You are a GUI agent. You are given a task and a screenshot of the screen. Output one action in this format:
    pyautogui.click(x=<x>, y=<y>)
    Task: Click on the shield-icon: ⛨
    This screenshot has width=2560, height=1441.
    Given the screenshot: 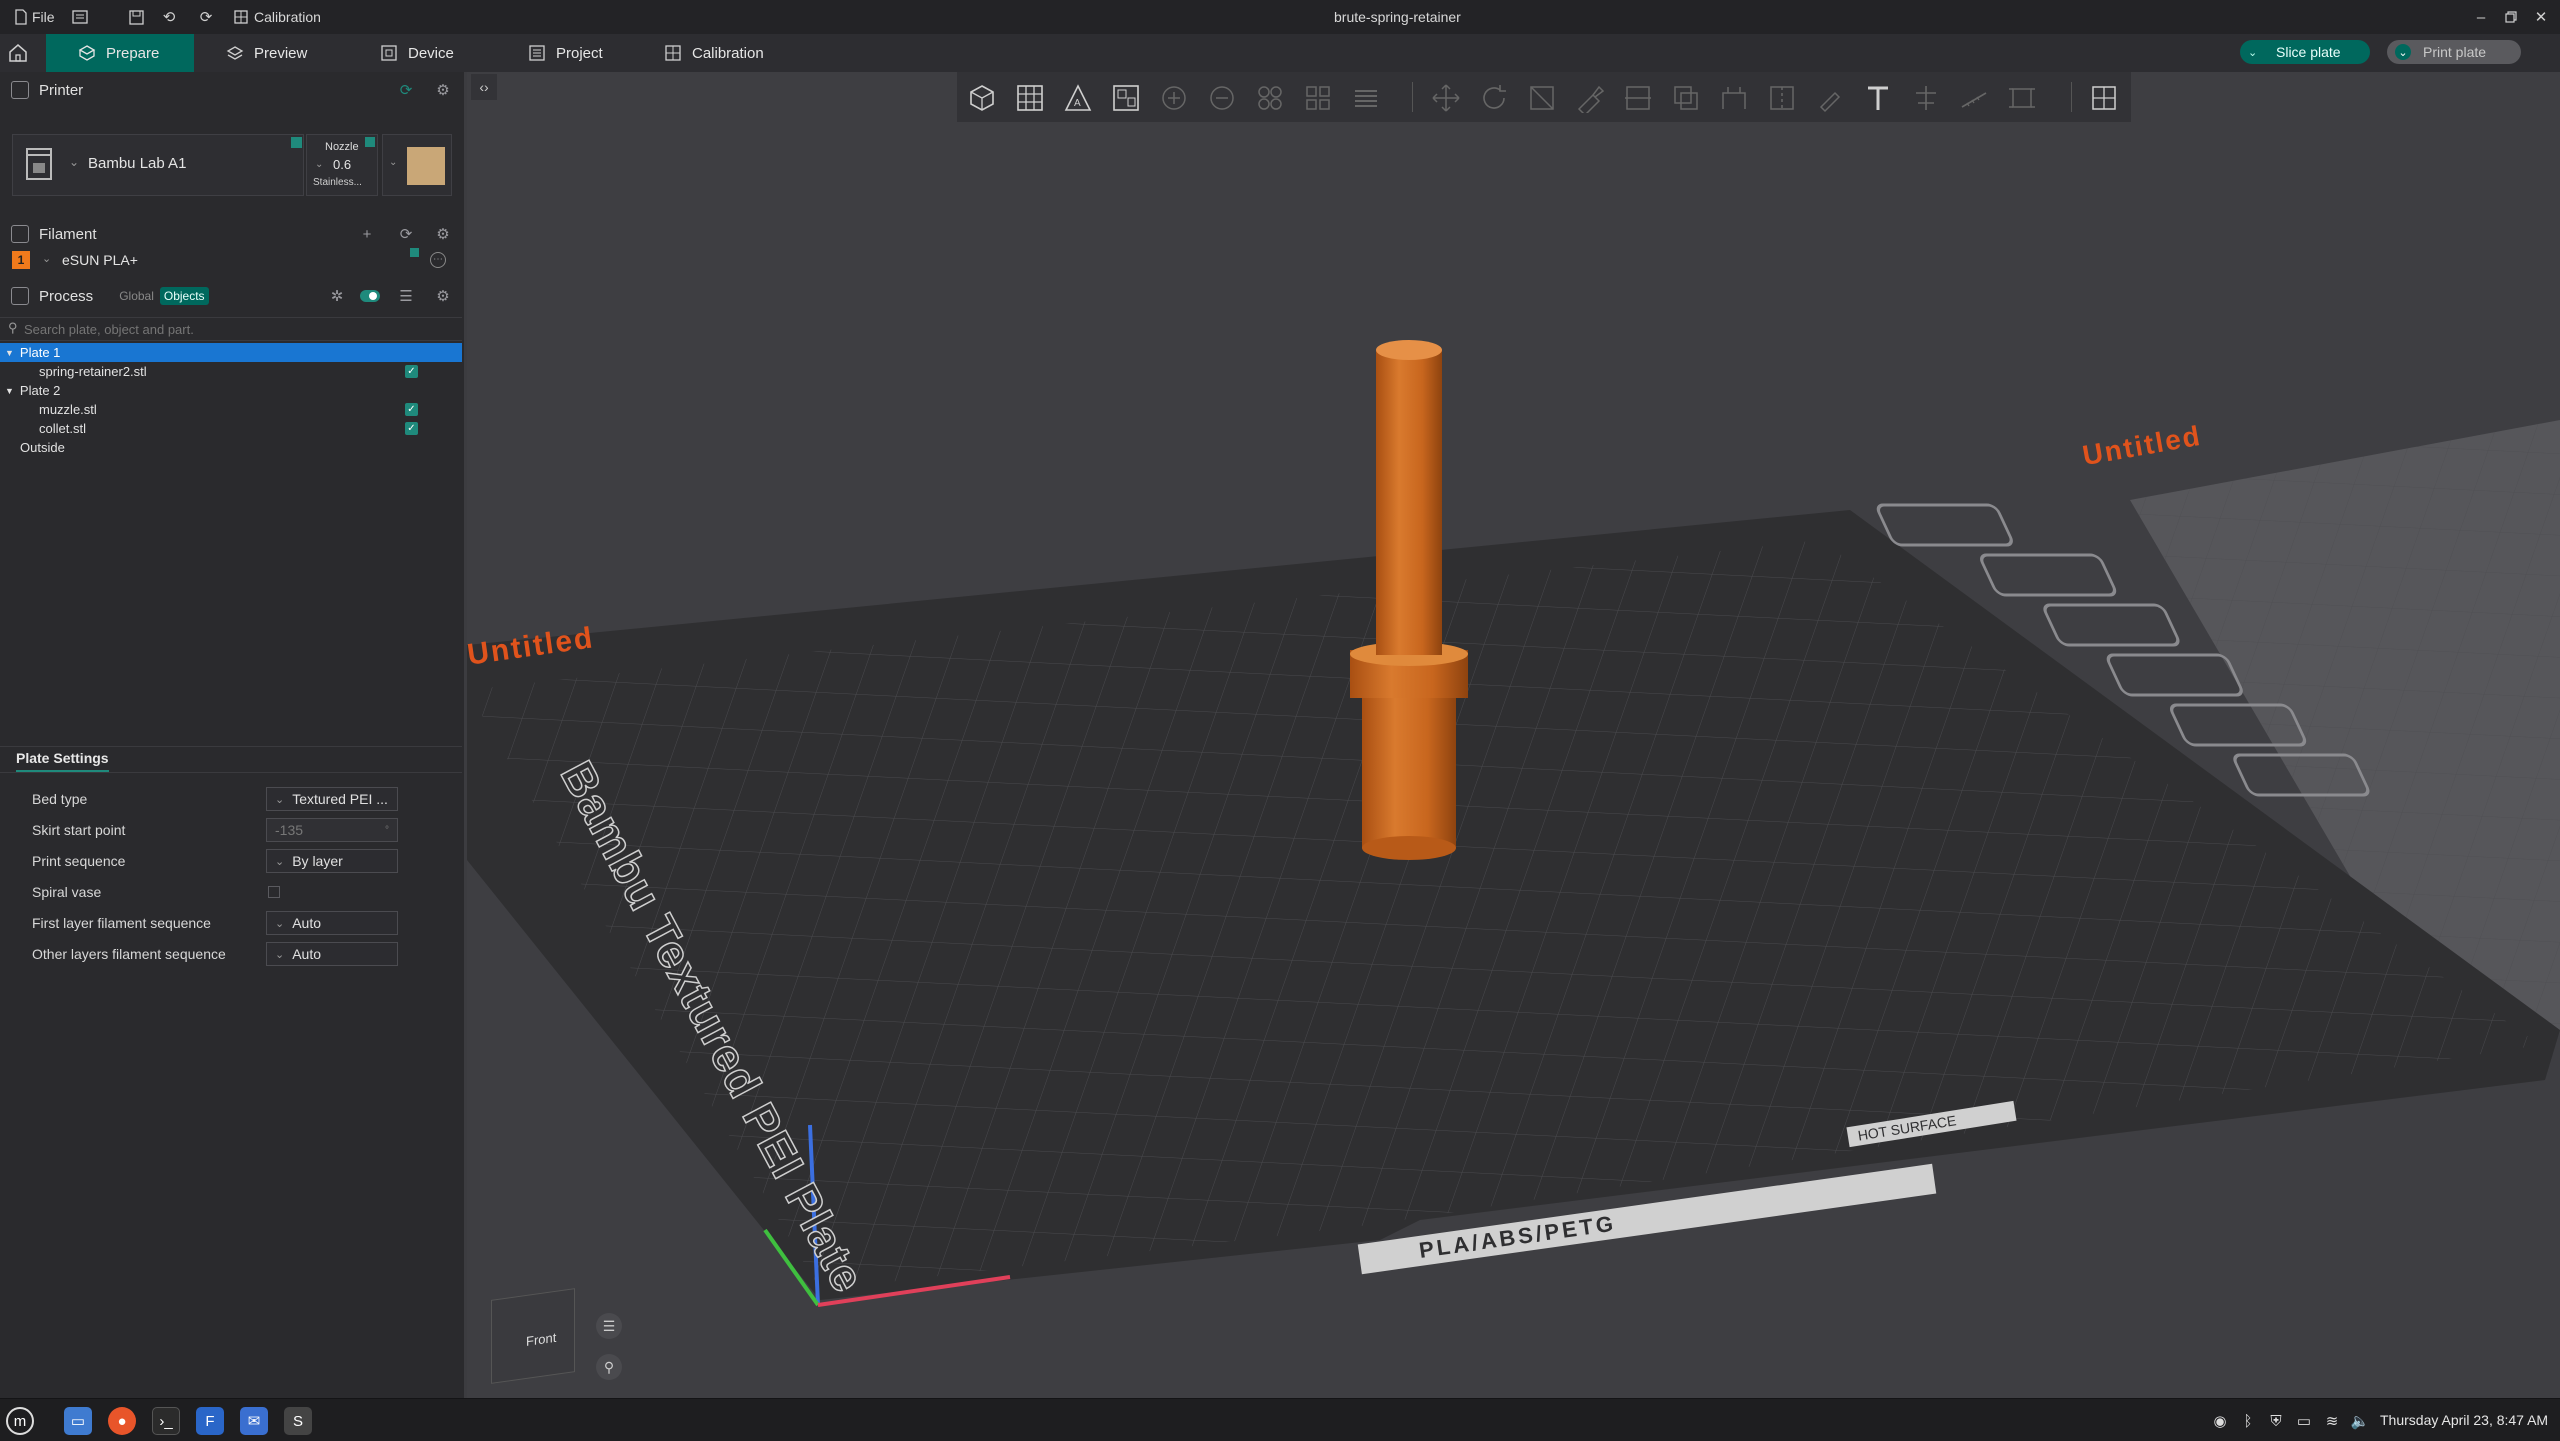 What is the action you would take?
    pyautogui.click(x=2276, y=1421)
    